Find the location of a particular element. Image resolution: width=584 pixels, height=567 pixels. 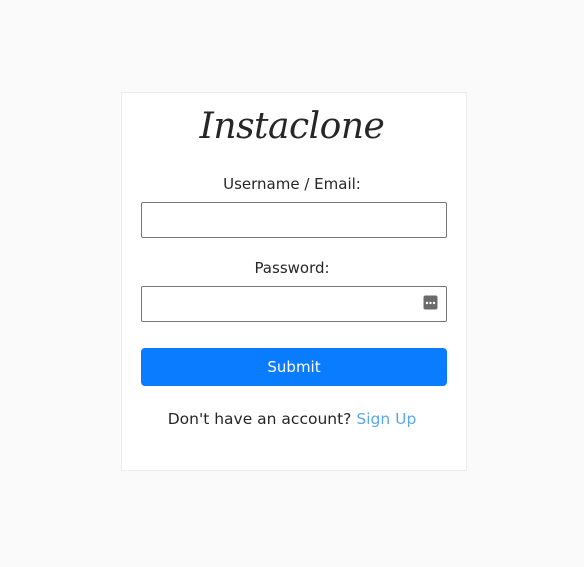

username-label: Username / Email: is located at coordinates (292, 184).